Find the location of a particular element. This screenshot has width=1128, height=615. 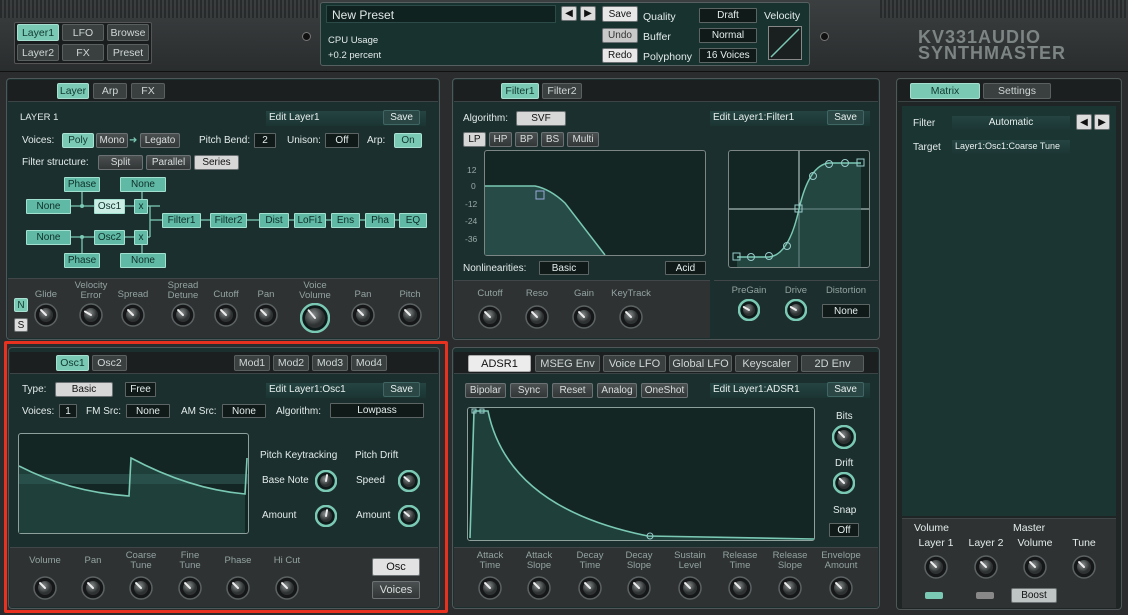

osc-waveform-display is located at coordinates (133, 483).